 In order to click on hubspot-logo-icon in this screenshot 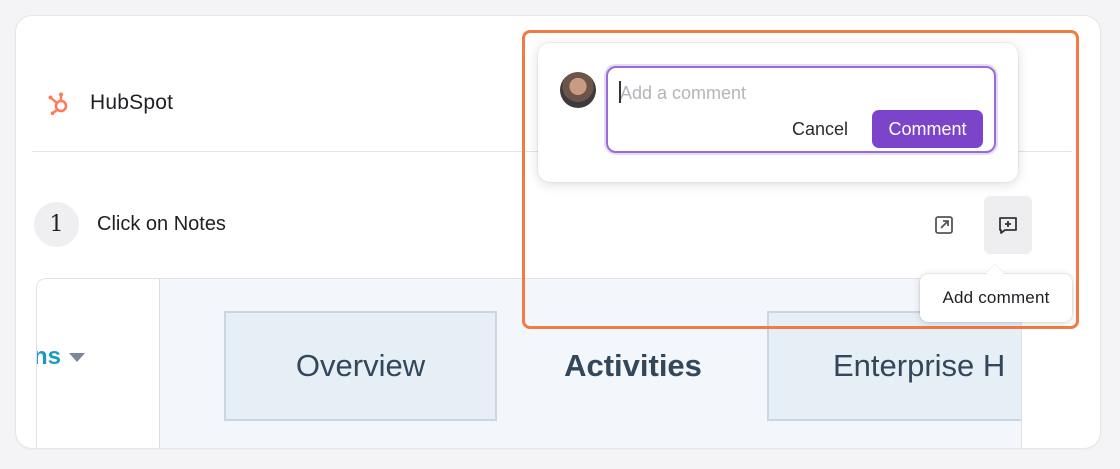, I will do `click(59, 103)`.